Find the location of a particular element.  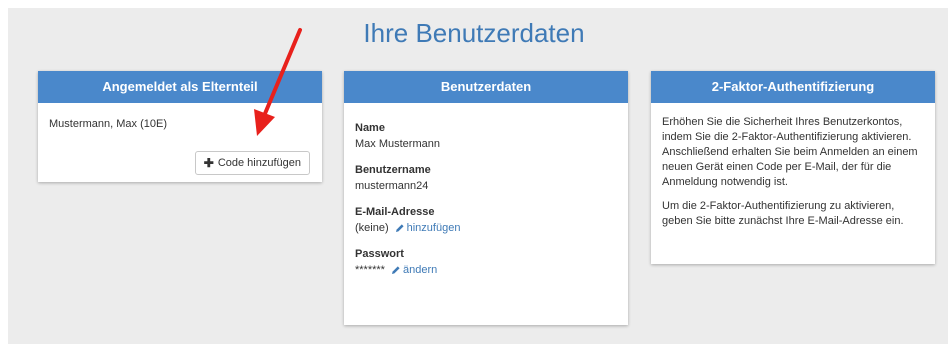

parent-name: Mustermann, Max (10E) is located at coordinates (108, 124).